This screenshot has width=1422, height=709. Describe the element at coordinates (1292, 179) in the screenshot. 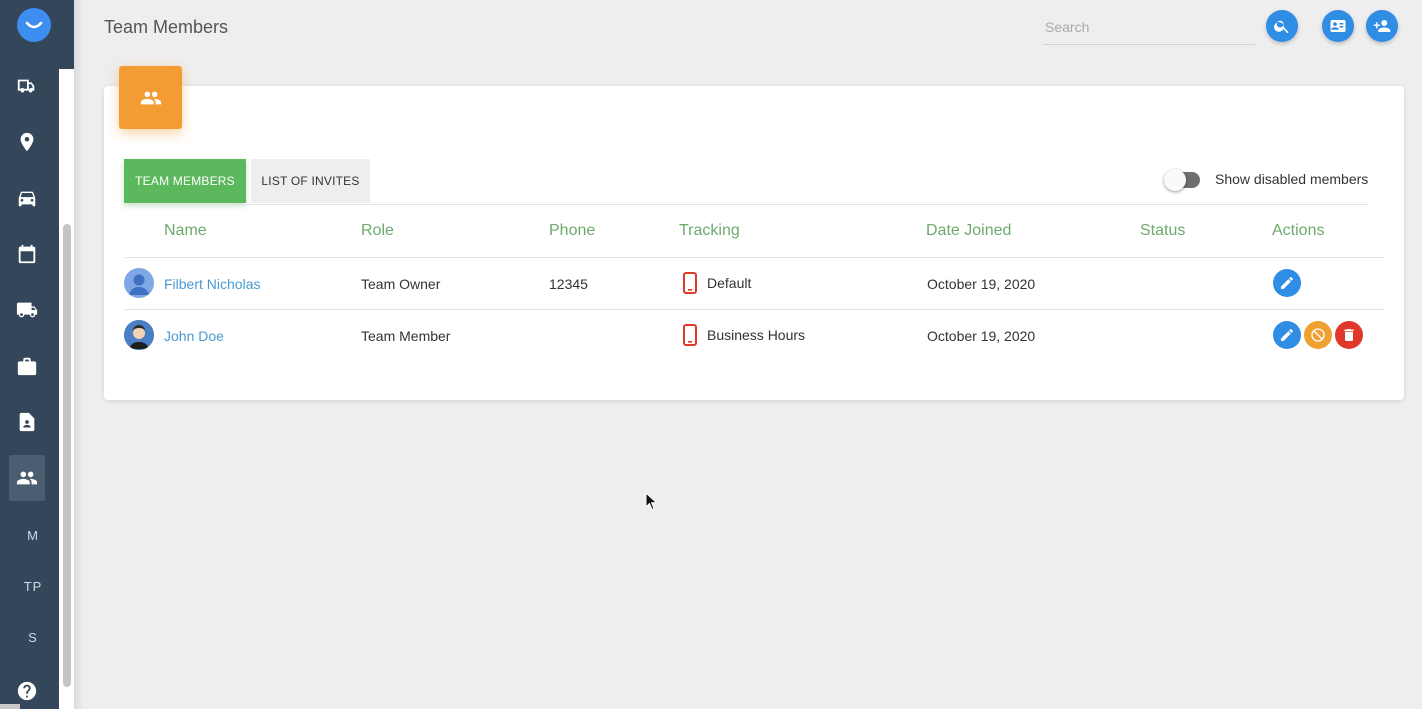

I see `show-disabled-label: Show disabled members` at that location.